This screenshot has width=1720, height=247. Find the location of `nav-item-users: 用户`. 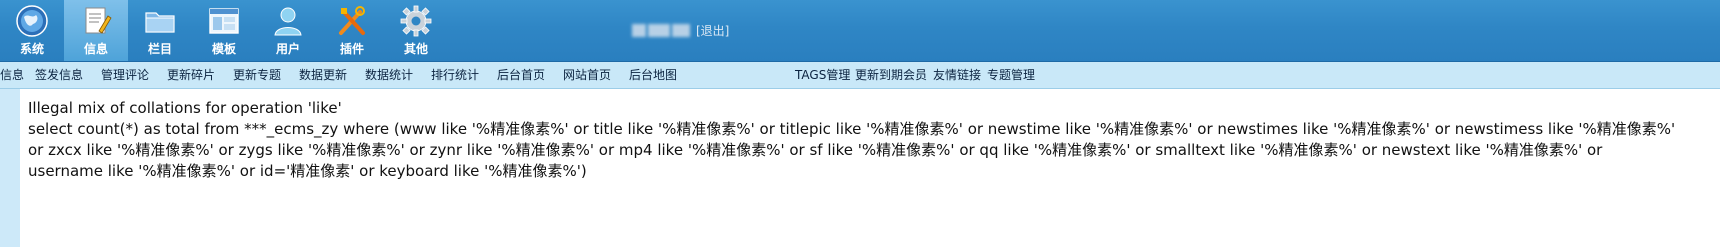

nav-item-users: 用户 is located at coordinates (288, 30).